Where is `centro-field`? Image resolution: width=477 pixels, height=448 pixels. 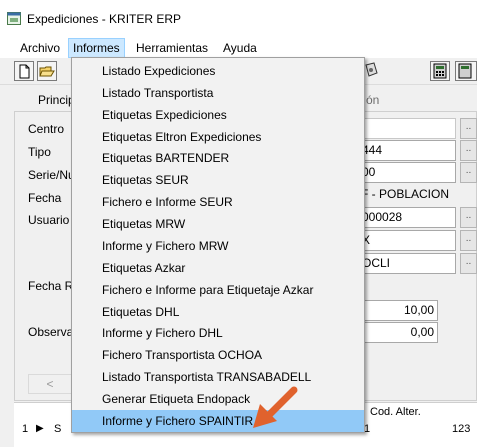
centro-field is located at coordinates (407, 128).